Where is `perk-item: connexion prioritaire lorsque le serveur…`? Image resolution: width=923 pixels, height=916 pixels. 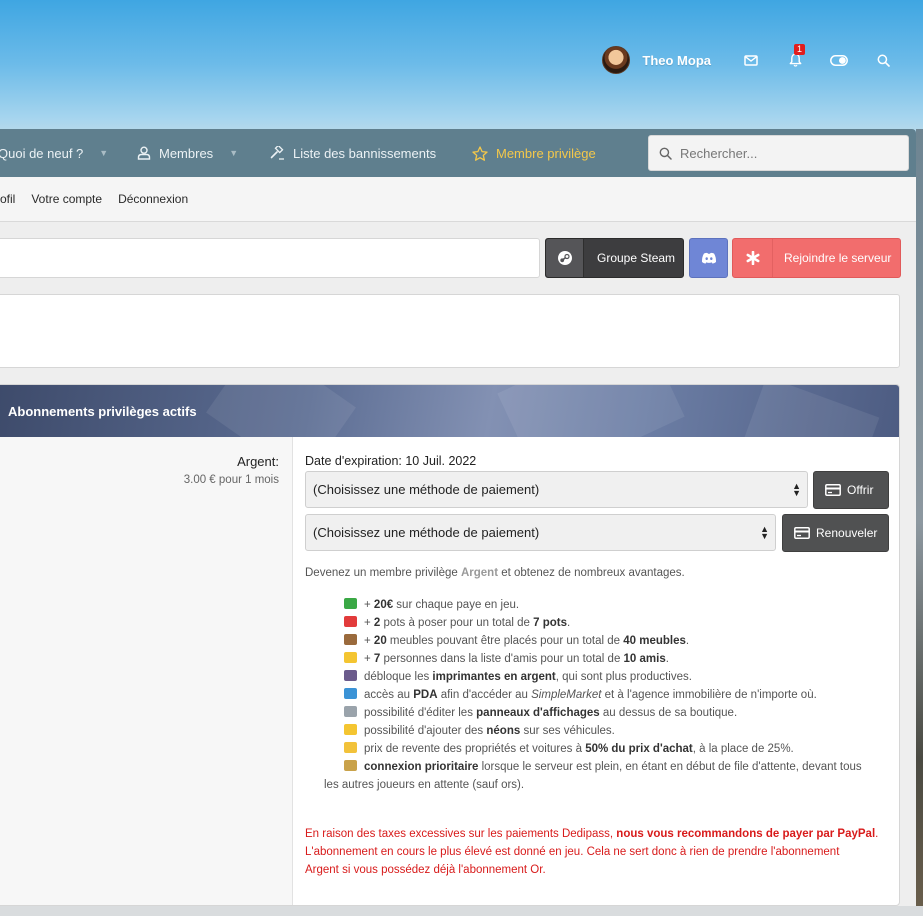 perk-item: connexion prioritaire lorsque le serveur… is located at coordinates (616, 767).